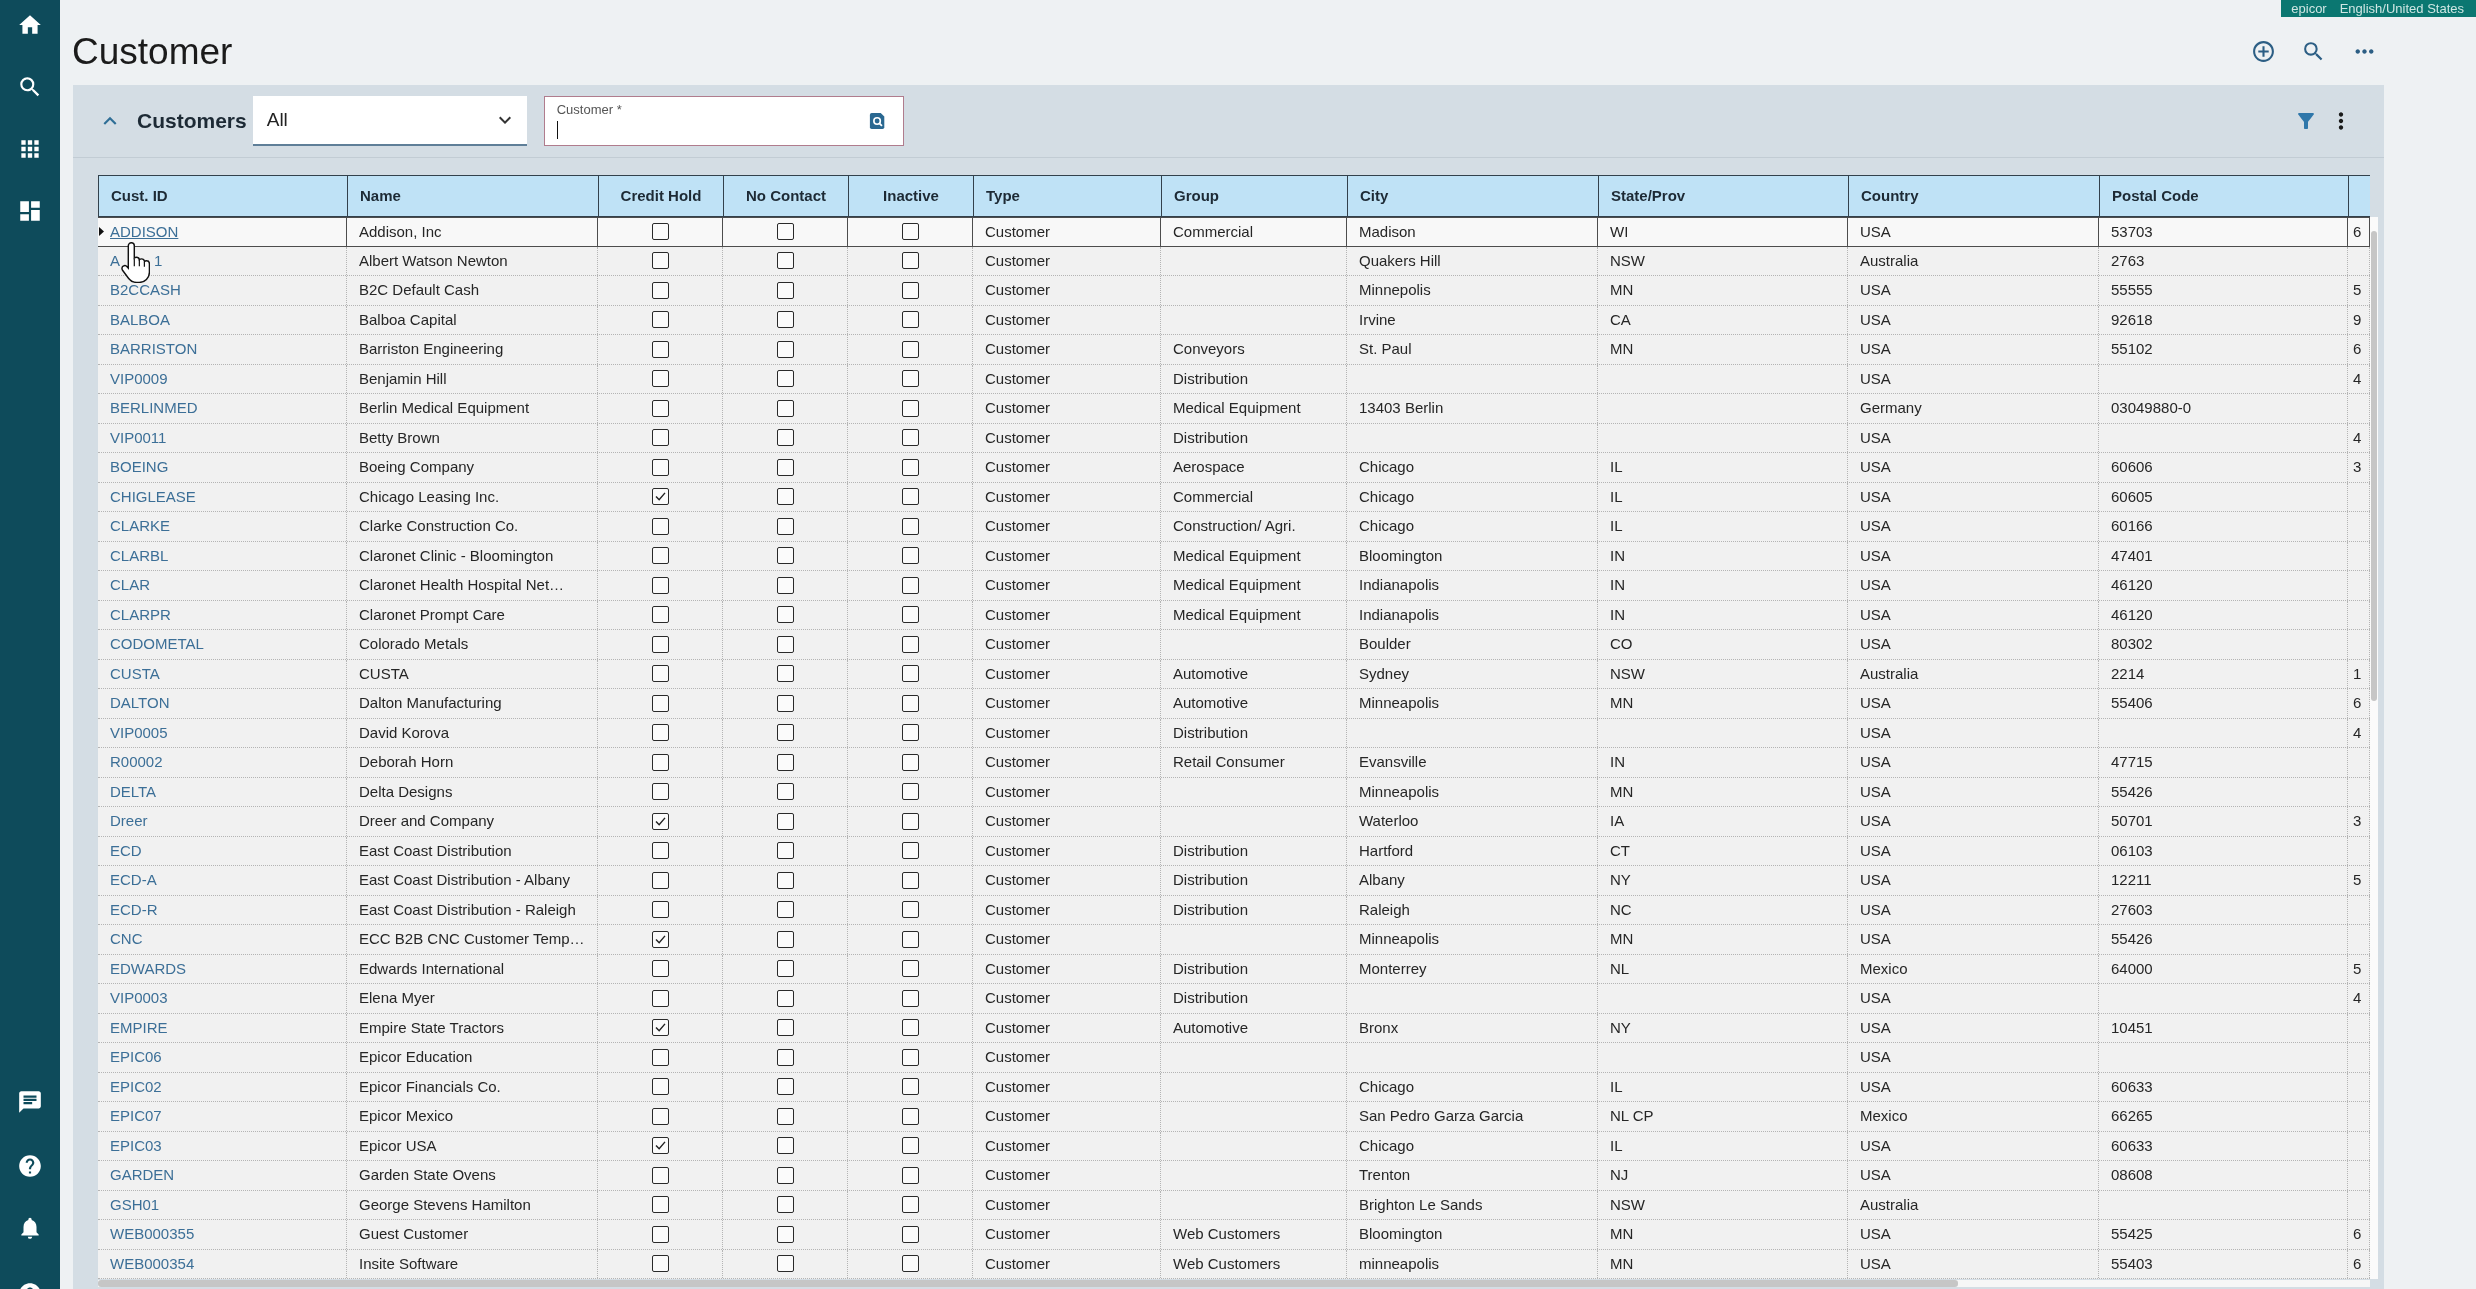 Image resolution: width=2476 pixels, height=1289 pixels. Describe the element at coordinates (877, 121) in the screenshot. I see `document-search-icon` at that location.